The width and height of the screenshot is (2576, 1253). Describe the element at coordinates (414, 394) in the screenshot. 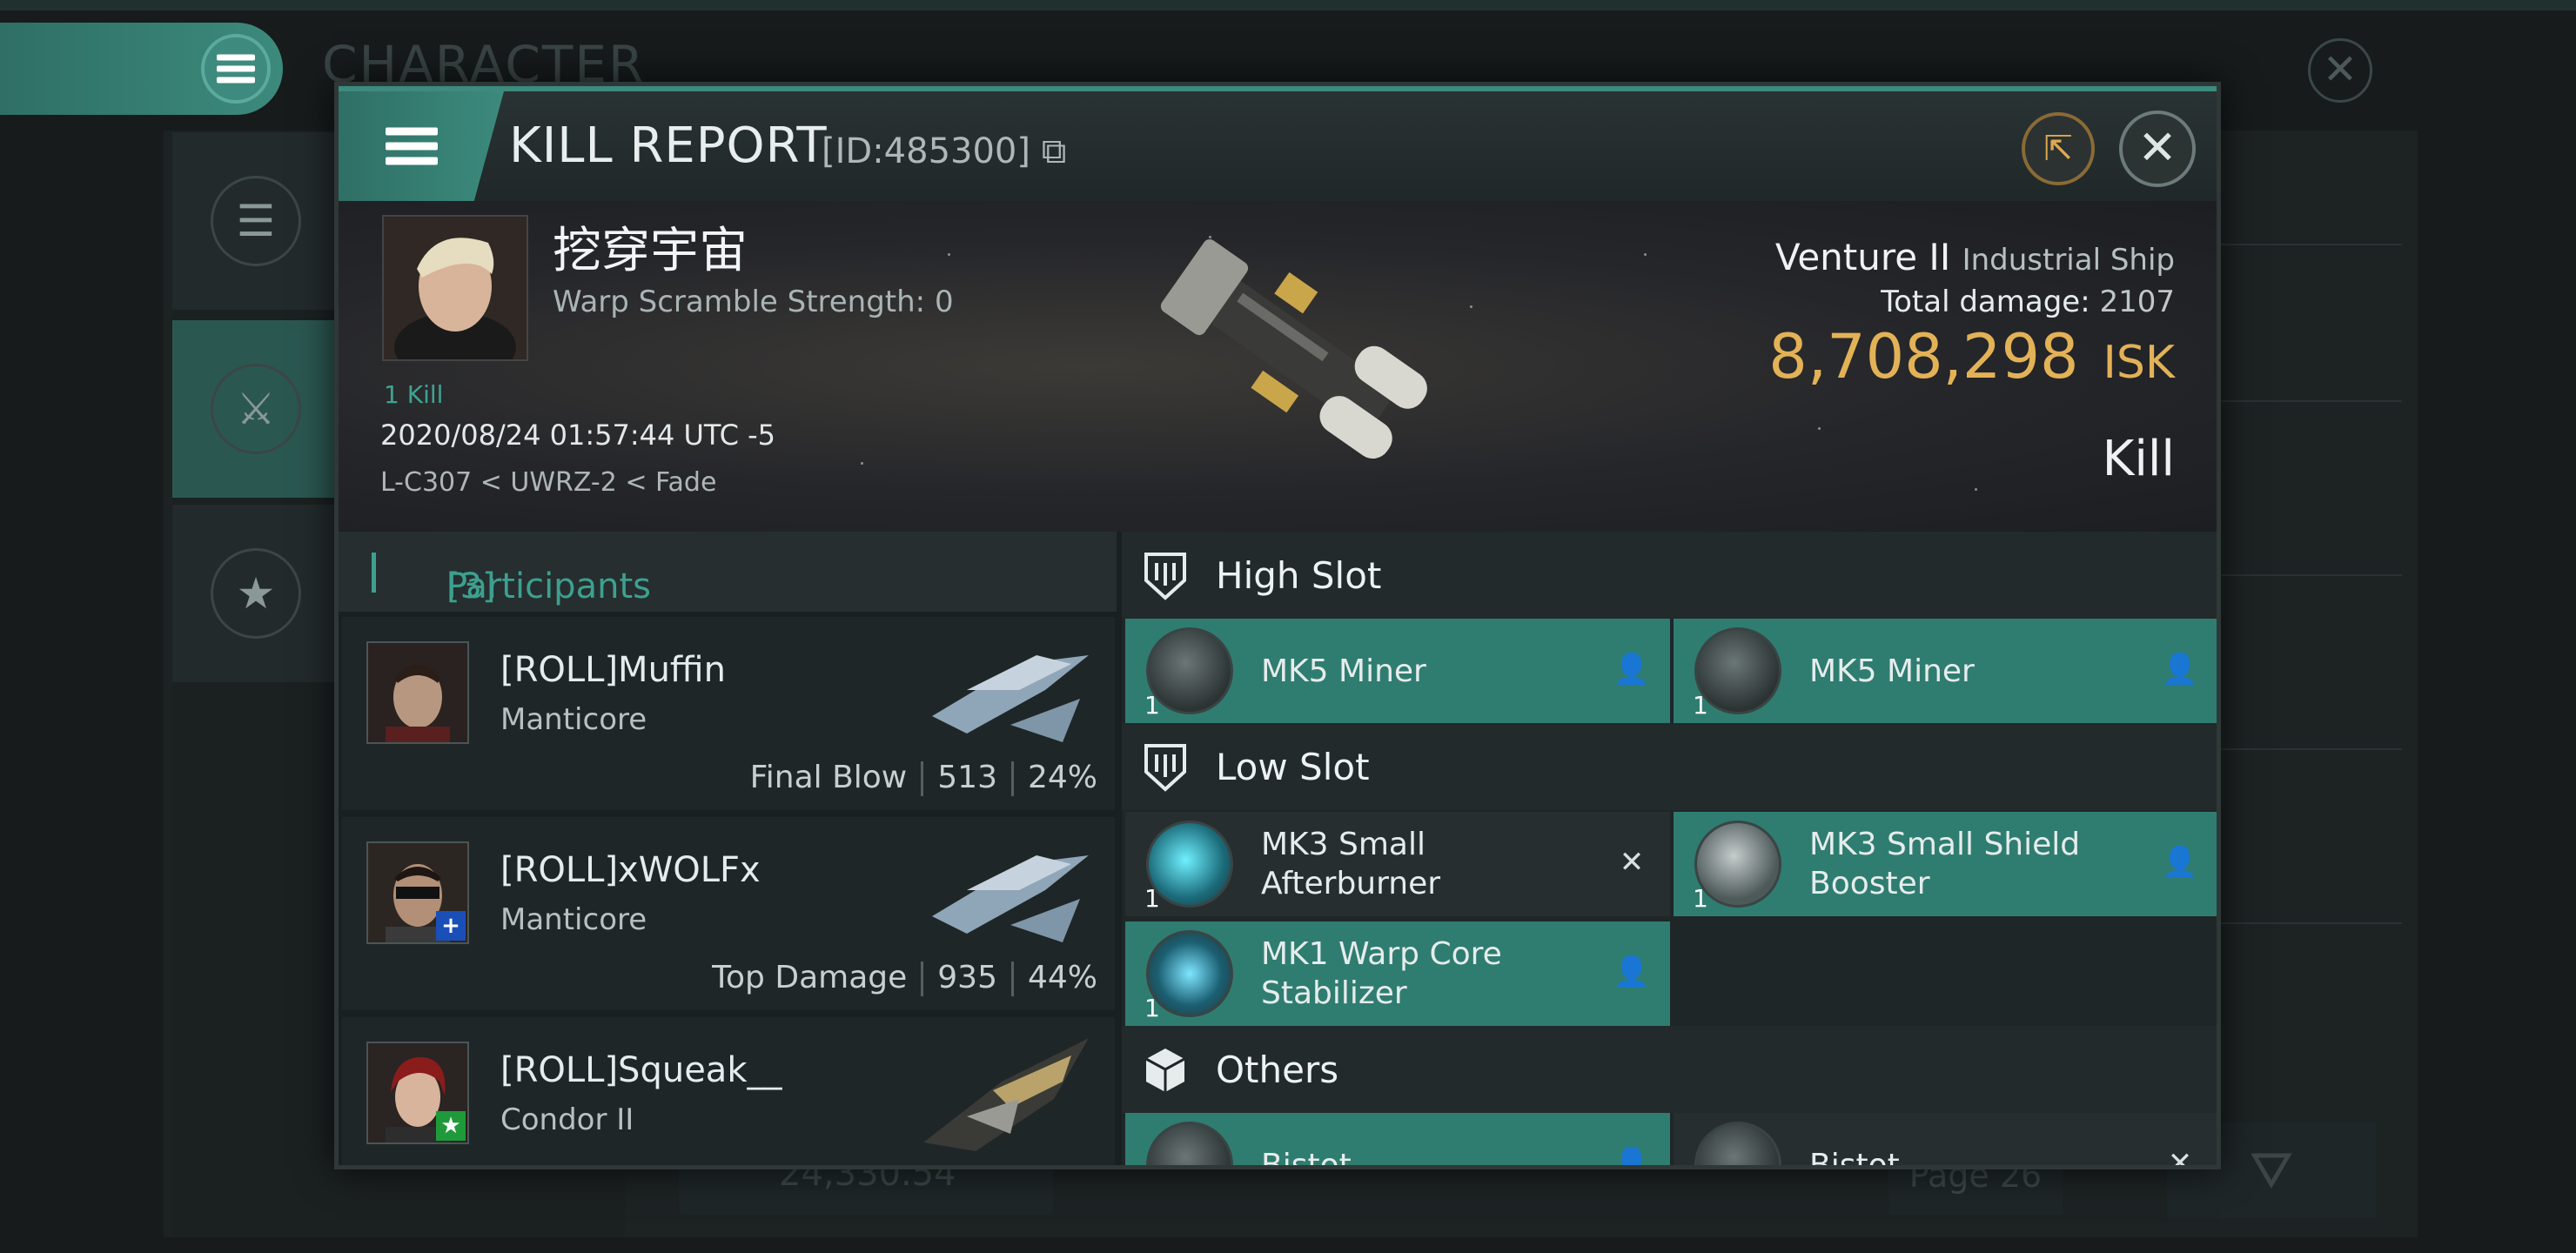

I see `kill-count: 1 Kill` at that location.